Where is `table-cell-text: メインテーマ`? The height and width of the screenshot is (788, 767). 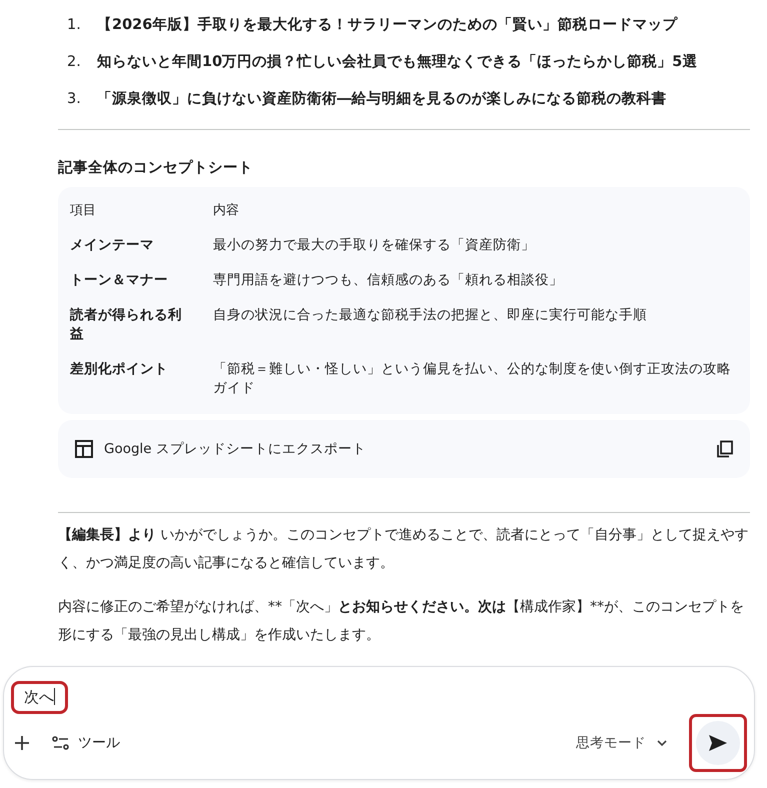
table-cell-text: メインテーマ is located at coordinates (112, 245).